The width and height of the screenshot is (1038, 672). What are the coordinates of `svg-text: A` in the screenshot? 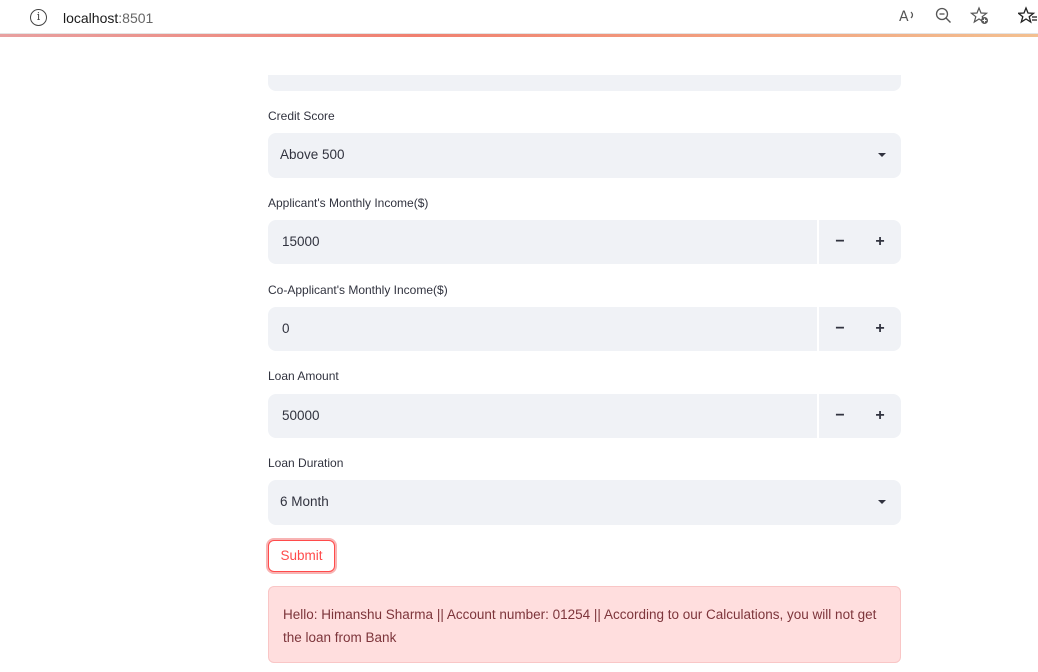 It's located at (904, 17).